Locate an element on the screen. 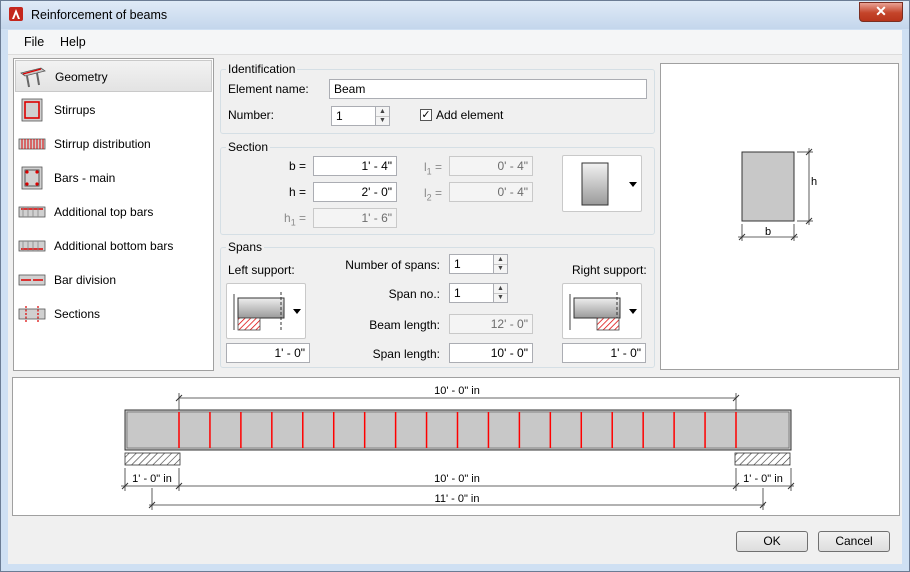 The image size is (910, 572). h1-label: h1 = is located at coordinates (295, 219).